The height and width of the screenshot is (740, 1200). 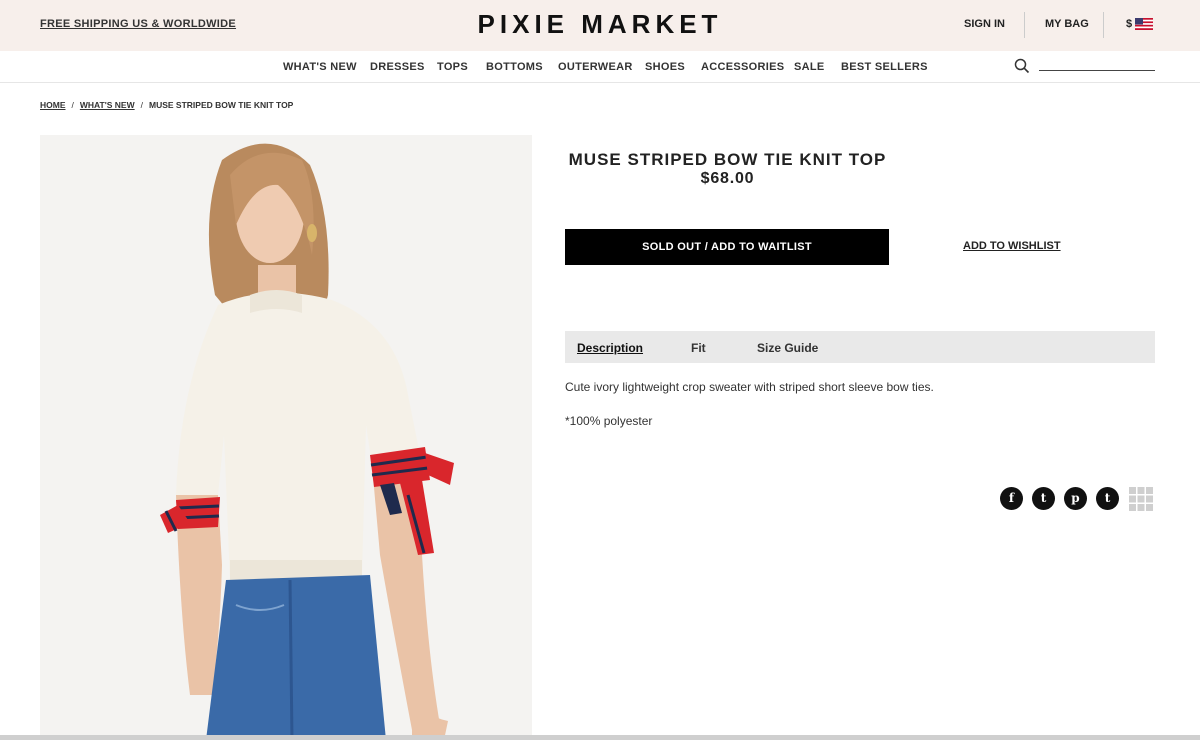 I want to click on product-tabs: Description Fit Size Guide, so click(x=860, y=347).